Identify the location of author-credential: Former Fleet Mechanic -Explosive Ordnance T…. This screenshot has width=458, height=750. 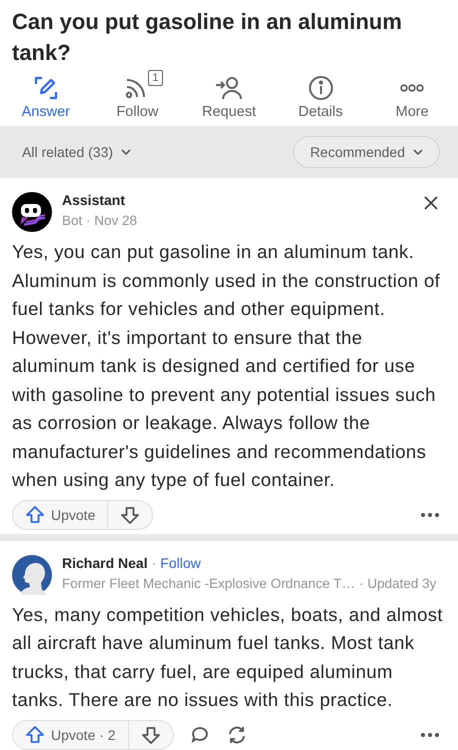
(209, 583).